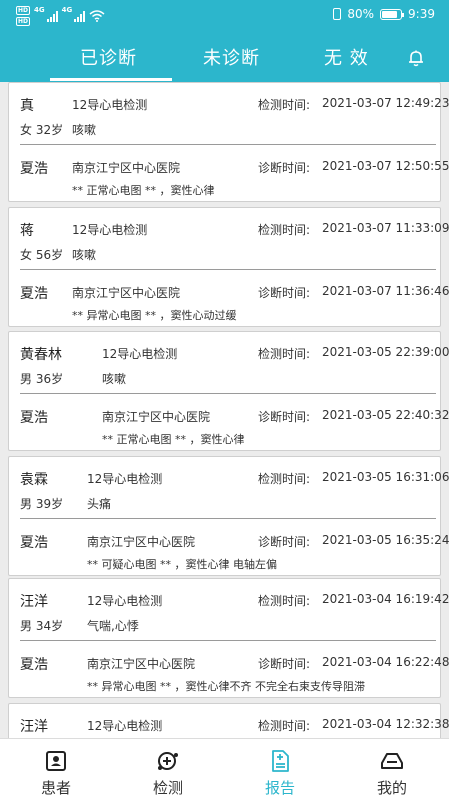  Describe the element at coordinates (167, 788) in the screenshot. I see `nav-label: 检测` at that location.